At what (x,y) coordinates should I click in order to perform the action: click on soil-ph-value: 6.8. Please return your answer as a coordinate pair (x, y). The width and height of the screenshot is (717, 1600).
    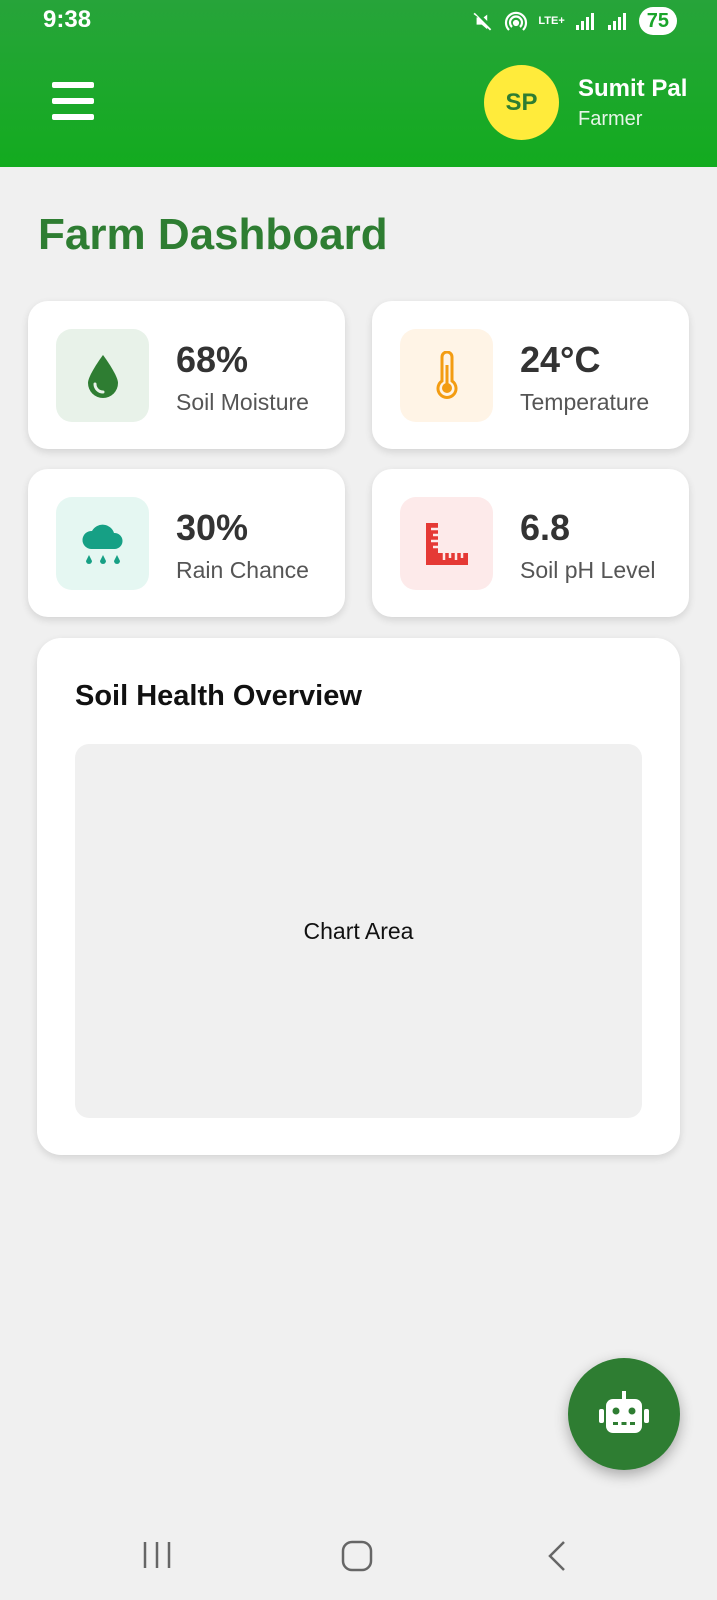
    Looking at the image, I should click on (545, 527).